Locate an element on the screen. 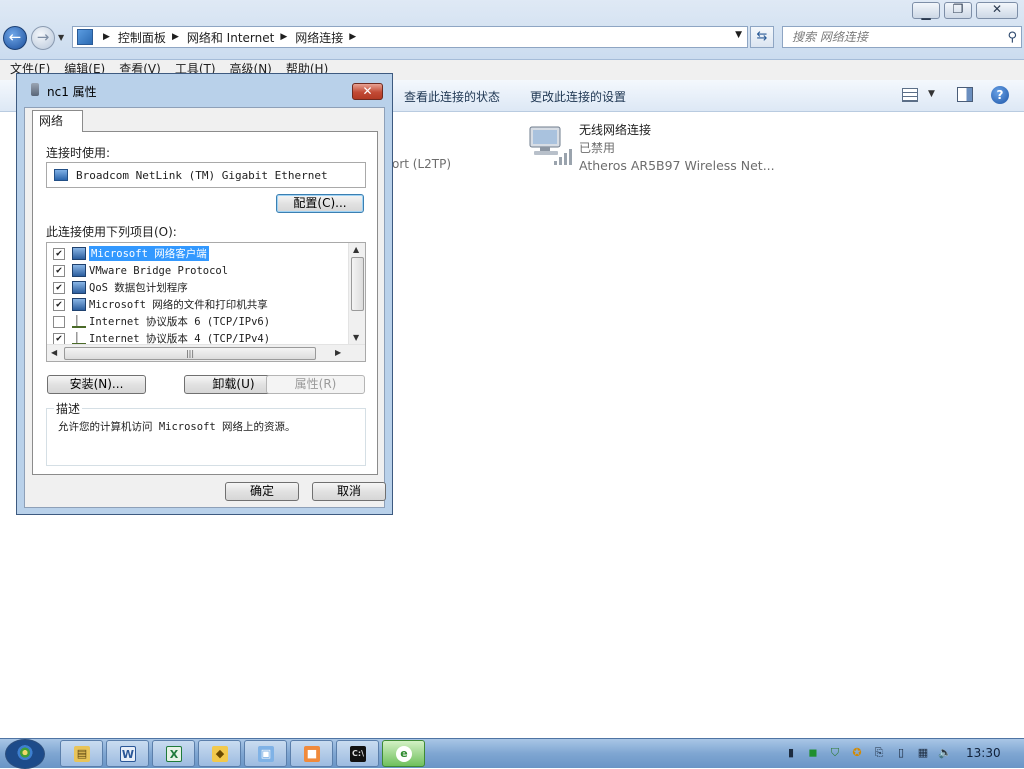 The image size is (1024, 769). power-icon: ▯ is located at coordinates (901, 753).